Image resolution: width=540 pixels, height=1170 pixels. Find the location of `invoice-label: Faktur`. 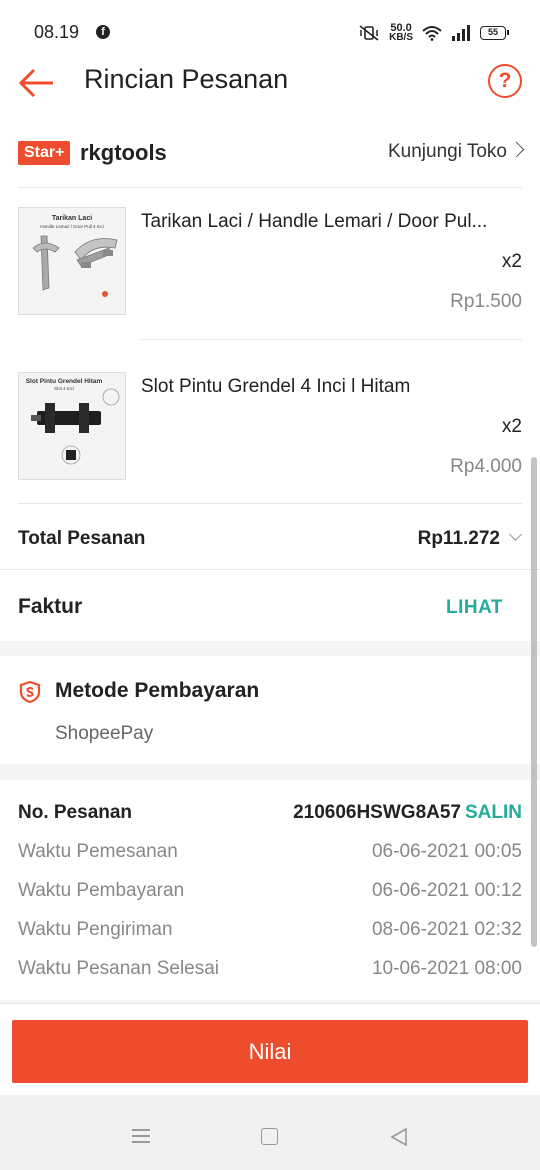

invoice-label: Faktur is located at coordinates (50, 606).